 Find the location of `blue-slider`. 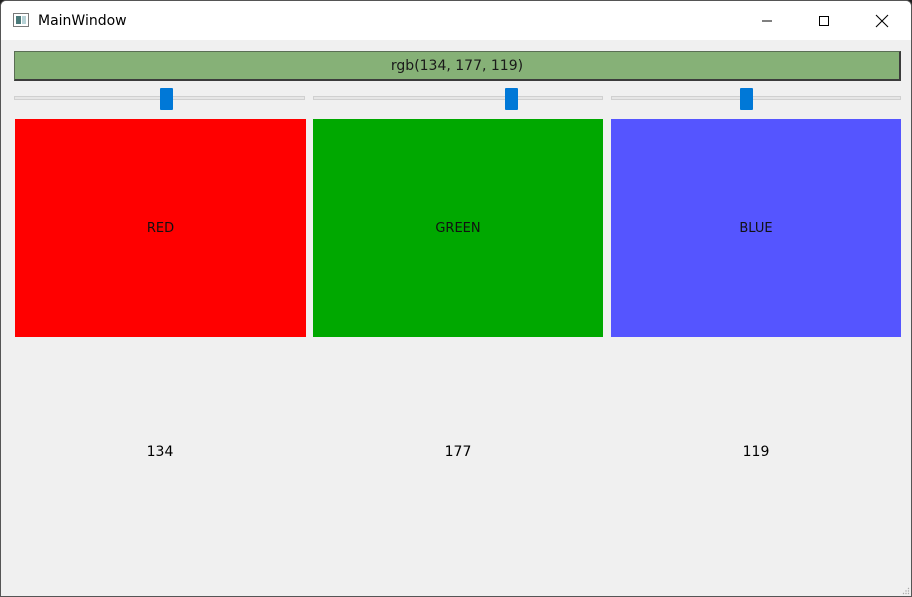

blue-slider is located at coordinates (756, 99).